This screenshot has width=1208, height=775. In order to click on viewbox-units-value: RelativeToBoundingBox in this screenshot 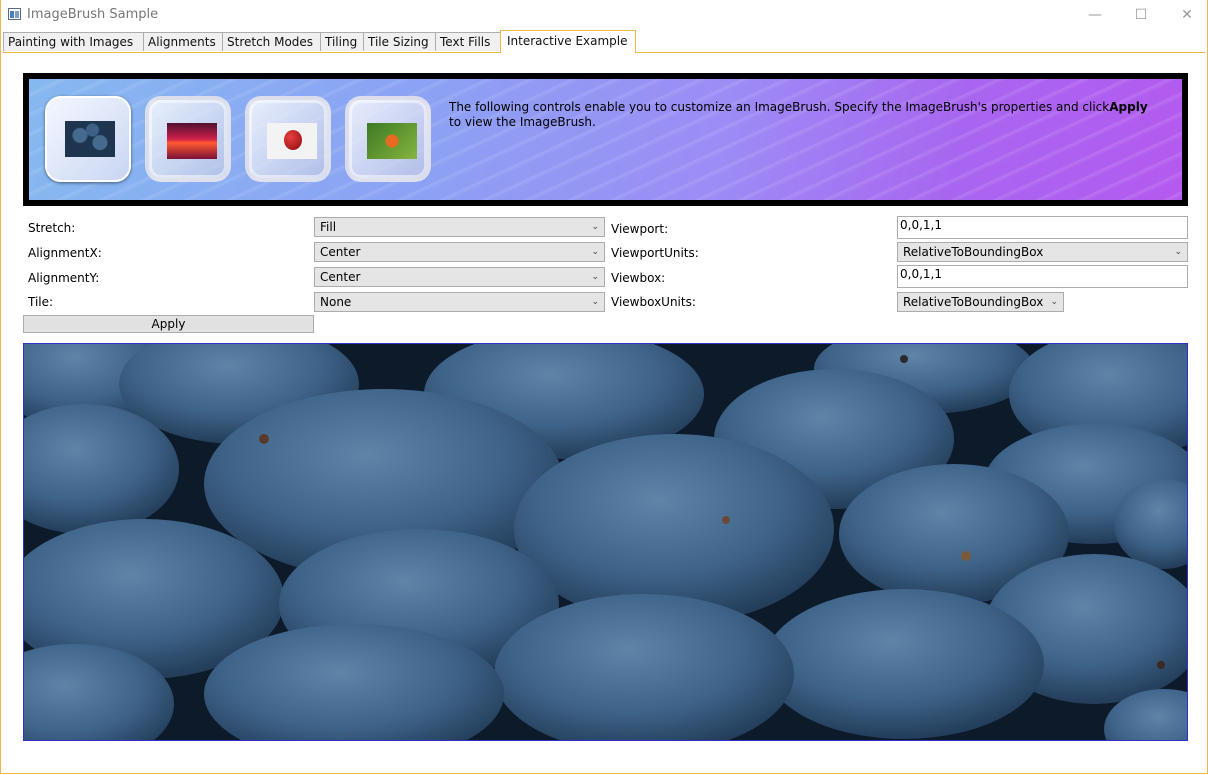, I will do `click(973, 302)`.